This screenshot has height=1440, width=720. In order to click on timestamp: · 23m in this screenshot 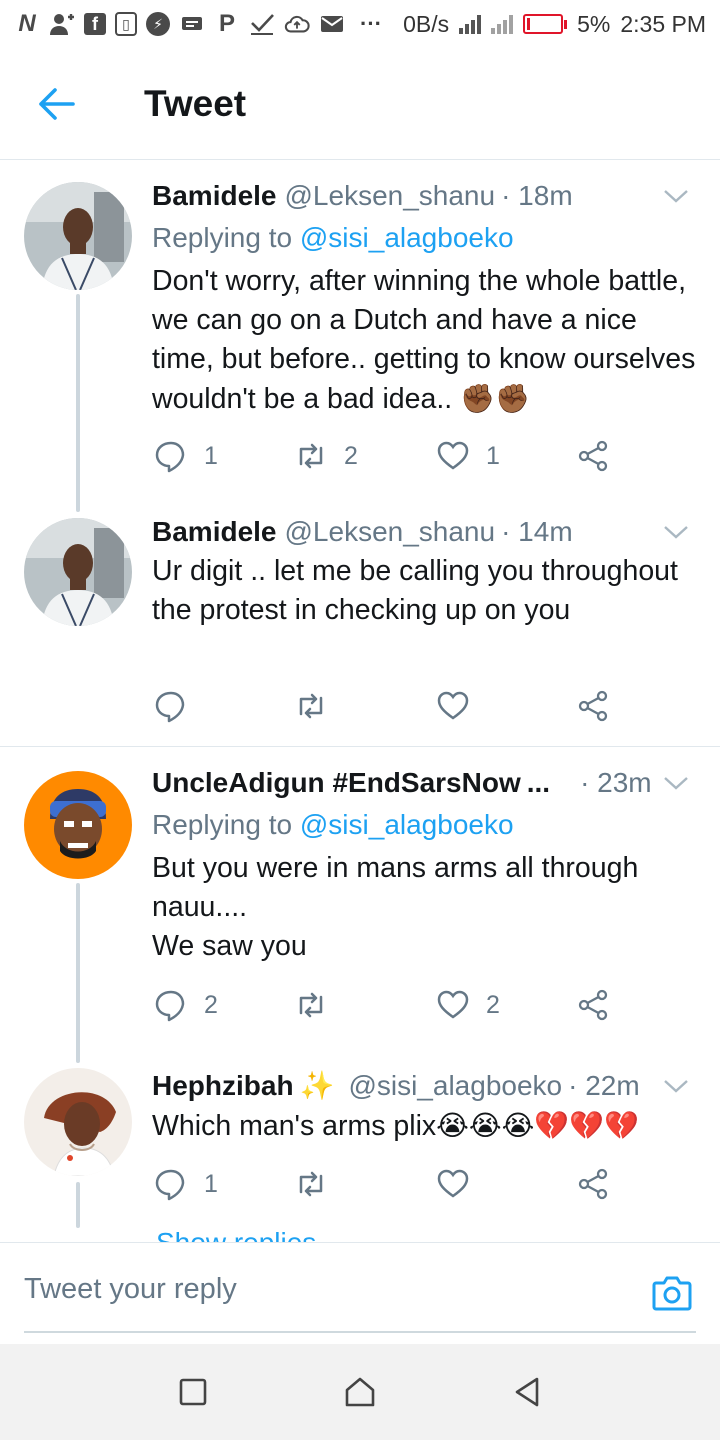, I will do `click(616, 782)`.